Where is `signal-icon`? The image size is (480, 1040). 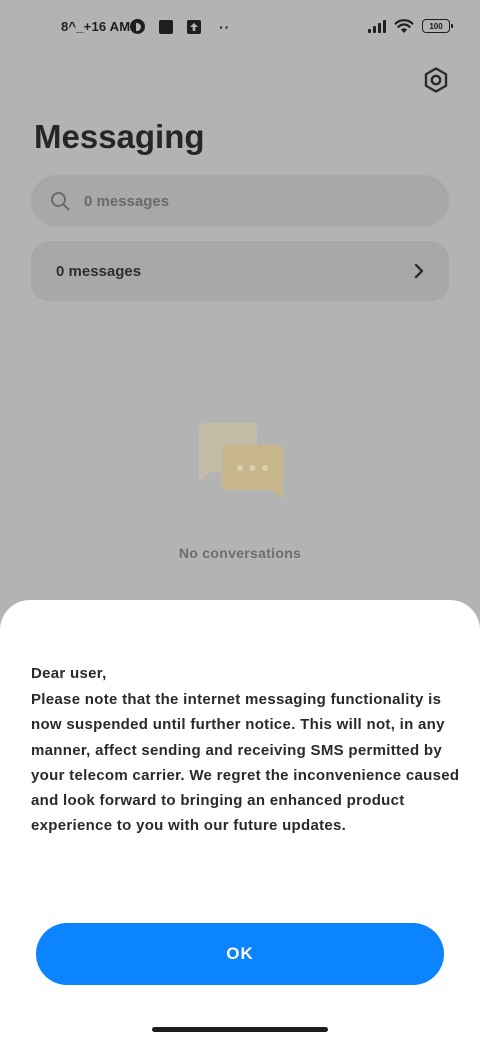 signal-icon is located at coordinates (377, 26).